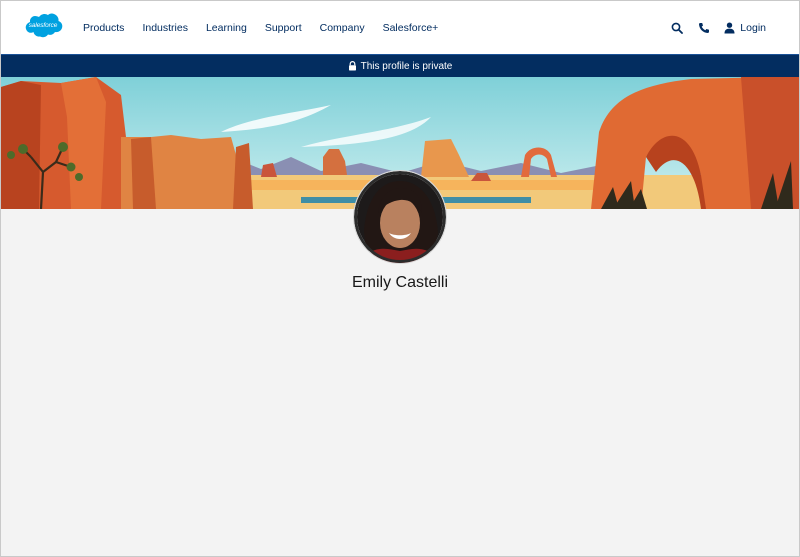  I want to click on nav-support: Support, so click(283, 28).